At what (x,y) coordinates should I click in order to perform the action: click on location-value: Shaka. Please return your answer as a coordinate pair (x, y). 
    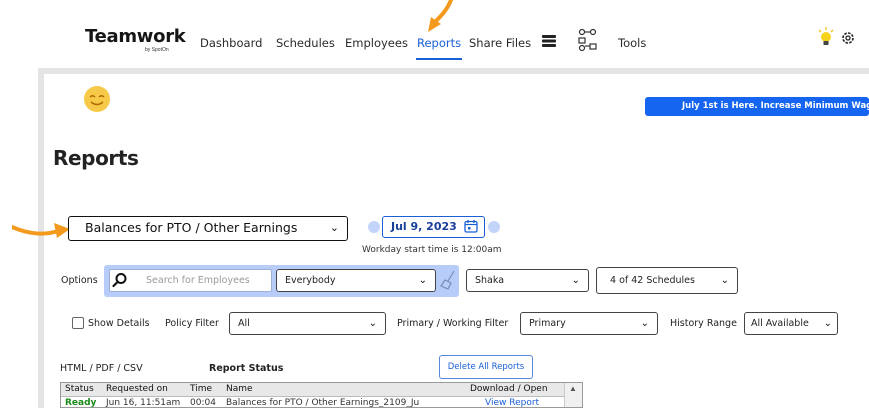
    Looking at the image, I should click on (490, 280).